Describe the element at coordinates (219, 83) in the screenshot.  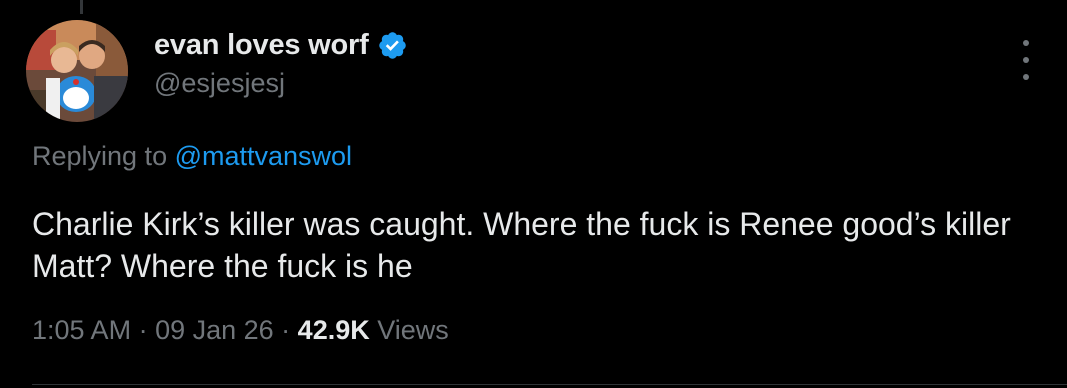
I see `author-handle: @esjesjesj` at that location.